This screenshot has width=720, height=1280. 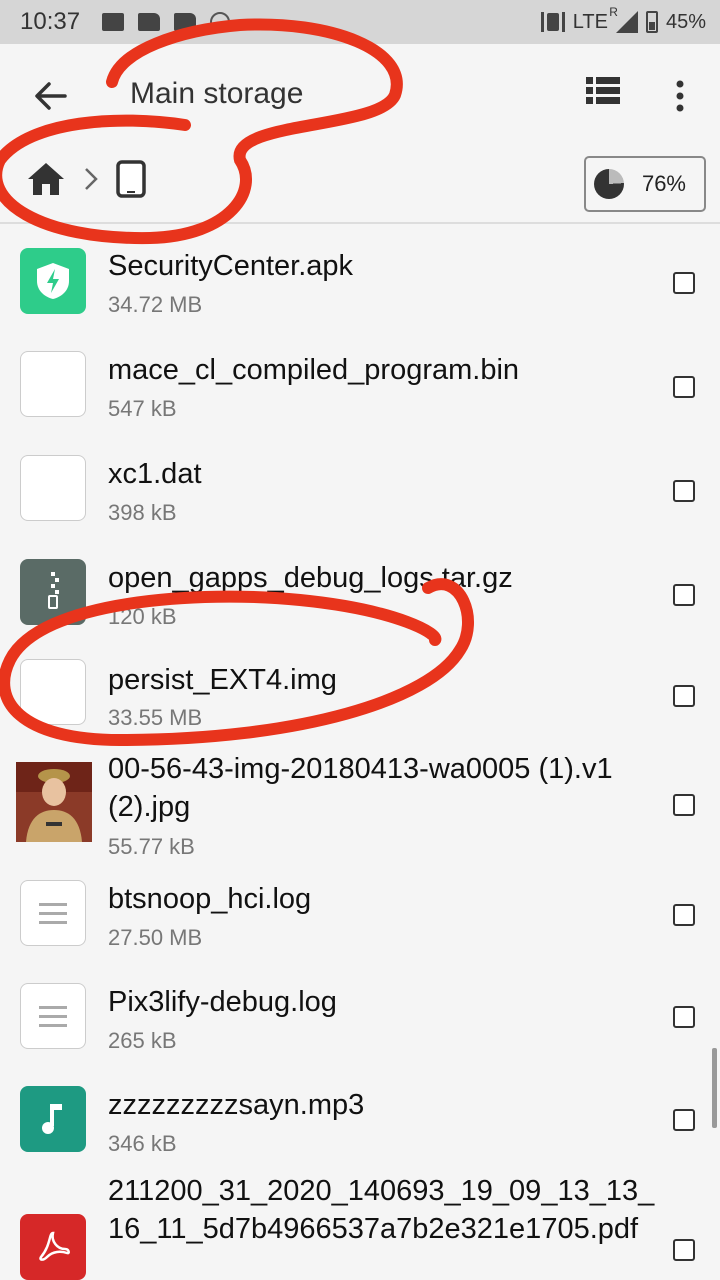 I want to click on storage-pie-icon, so click(x=609, y=184).